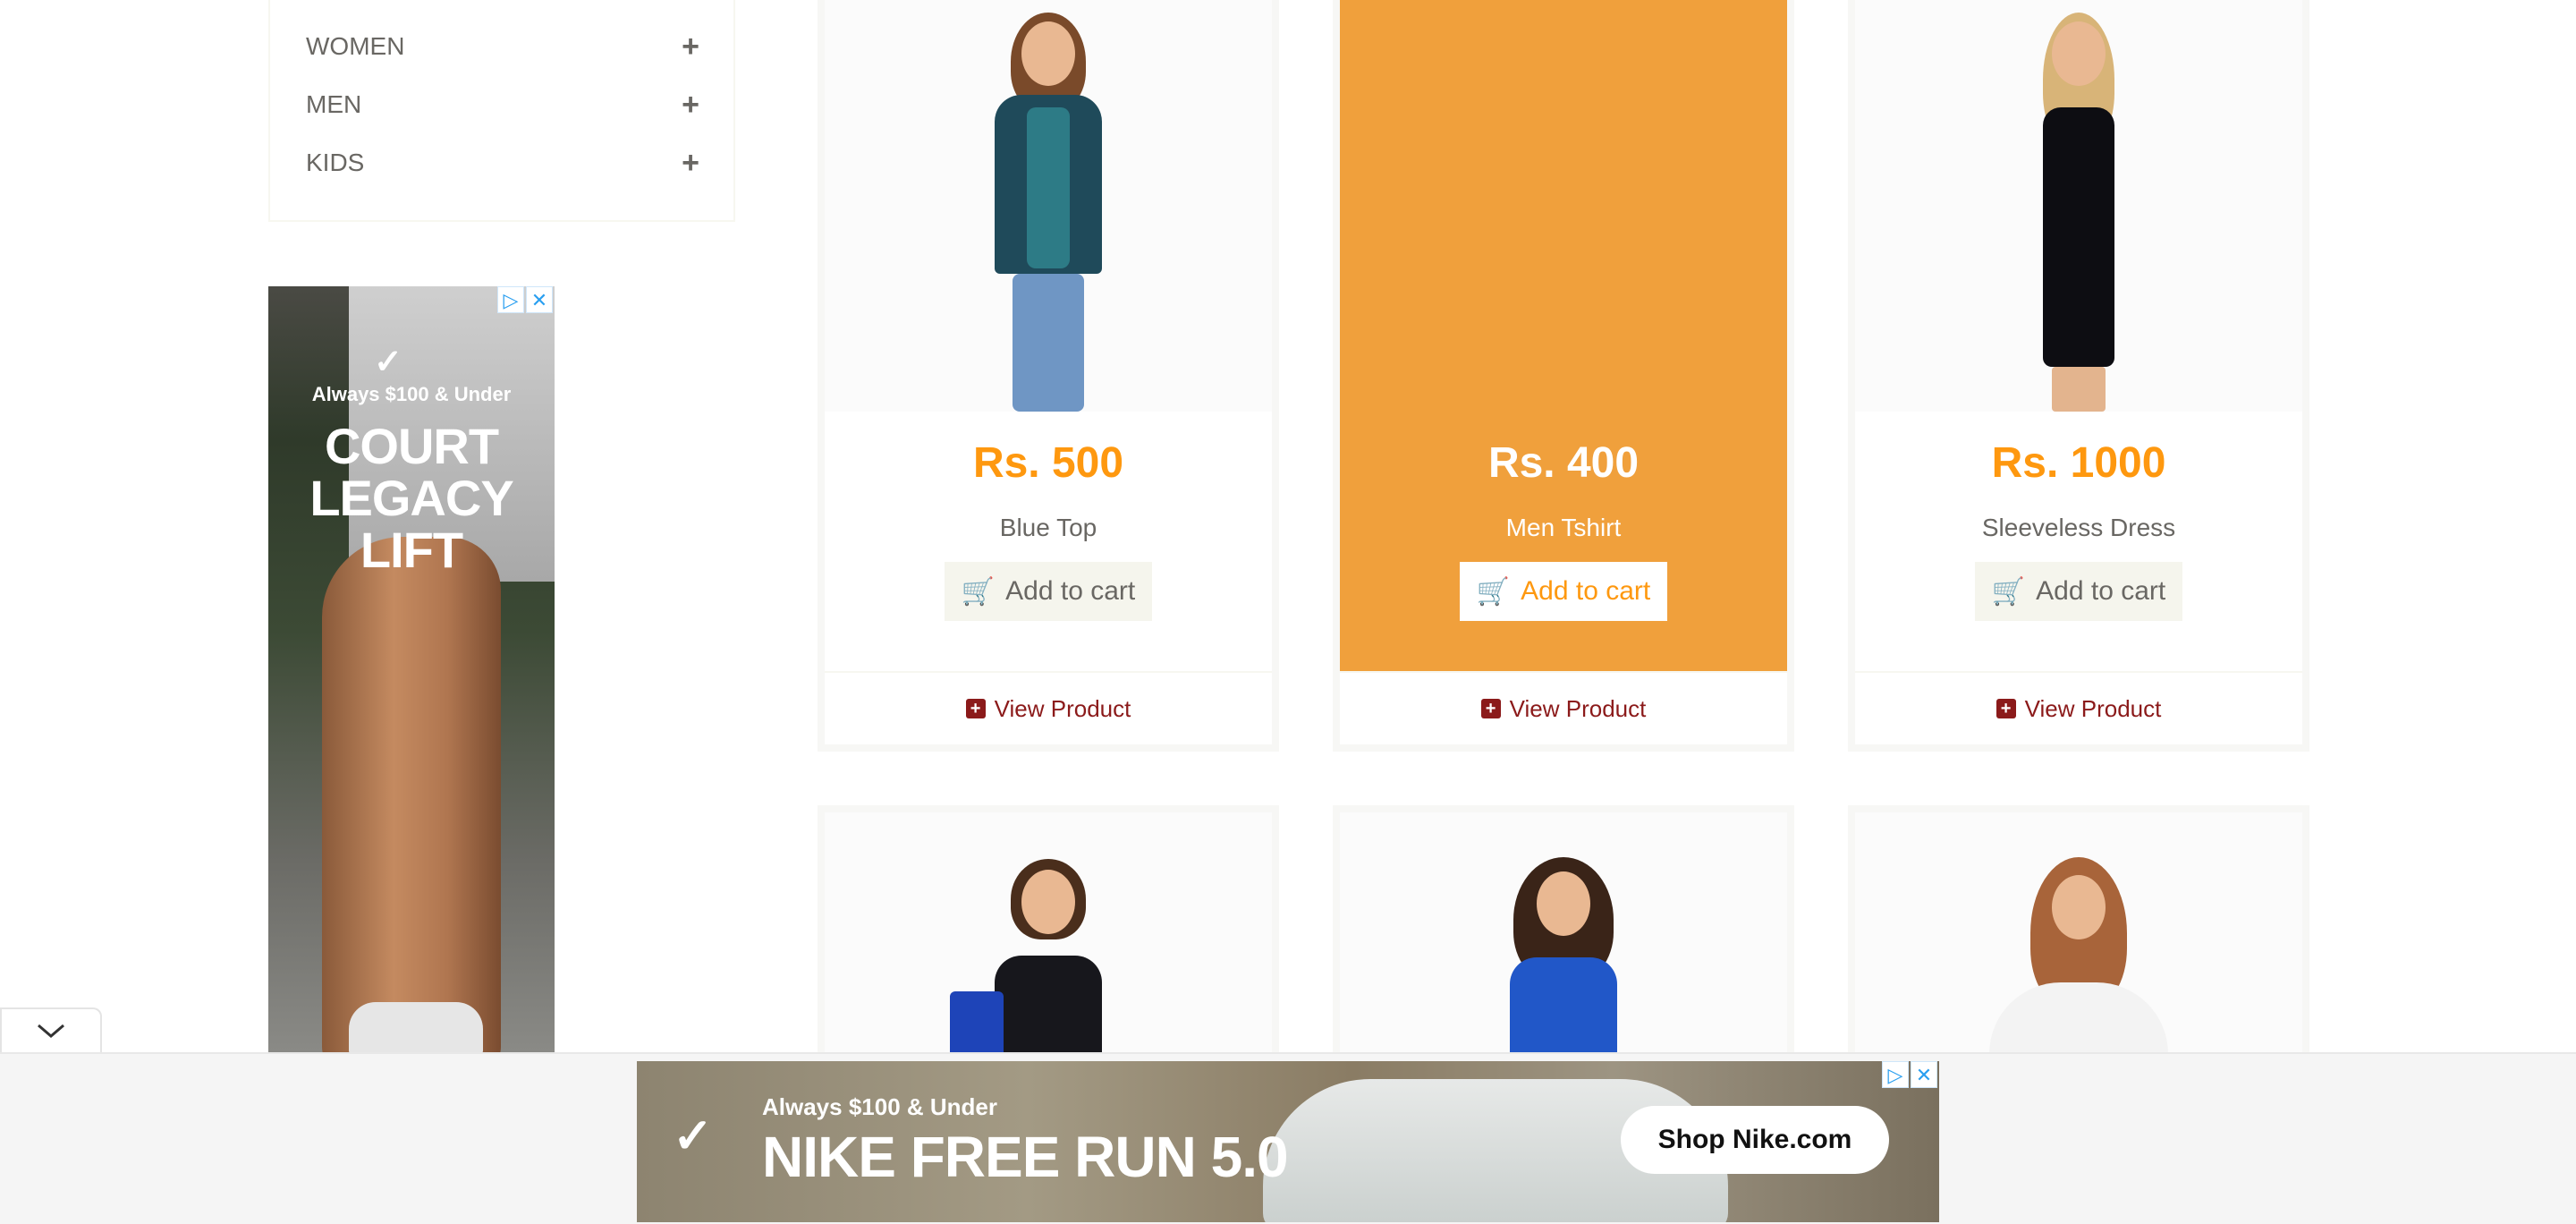 Image resolution: width=2576 pixels, height=1224 pixels. What do you see at coordinates (1048, 463) in the screenshot?
I see `product-price: Rs. 500` at bounding box center [1048, 463].